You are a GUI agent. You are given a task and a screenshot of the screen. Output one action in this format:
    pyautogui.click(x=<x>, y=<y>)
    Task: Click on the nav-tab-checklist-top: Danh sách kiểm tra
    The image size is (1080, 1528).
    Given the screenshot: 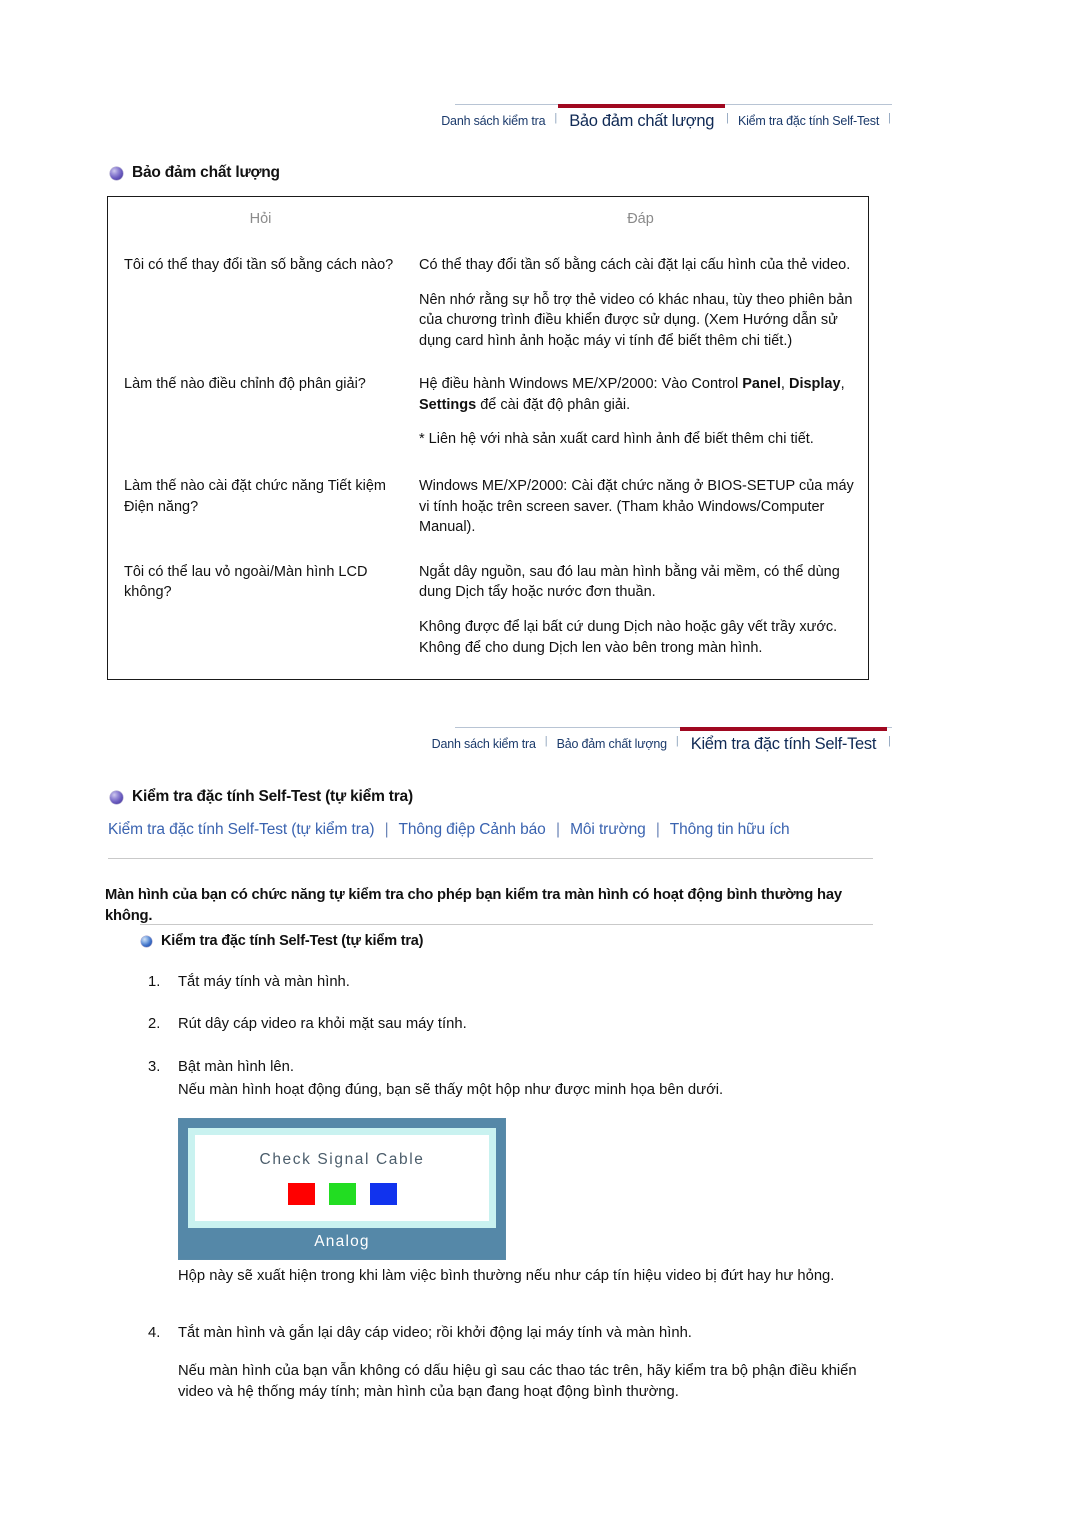 What is the action you would take?
    pyautogui.click(x=493, y=121)
    